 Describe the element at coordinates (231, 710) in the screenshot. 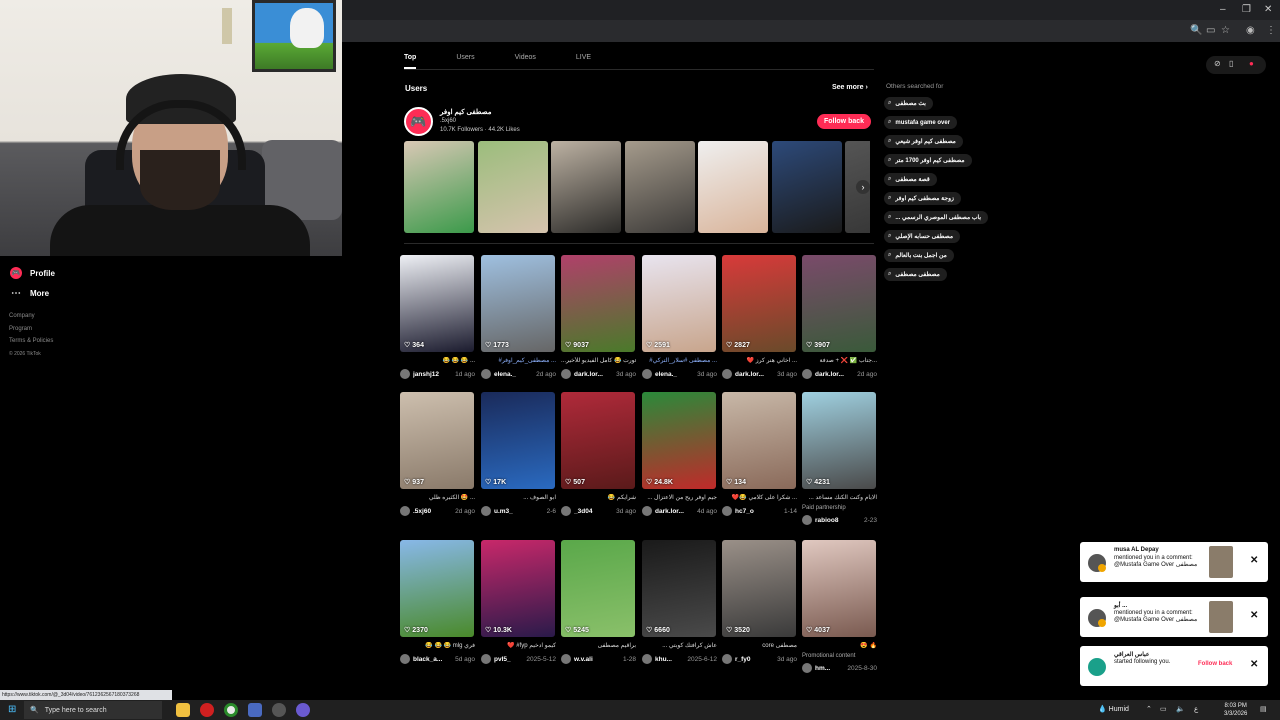

I see `chrome-icon` at that location.